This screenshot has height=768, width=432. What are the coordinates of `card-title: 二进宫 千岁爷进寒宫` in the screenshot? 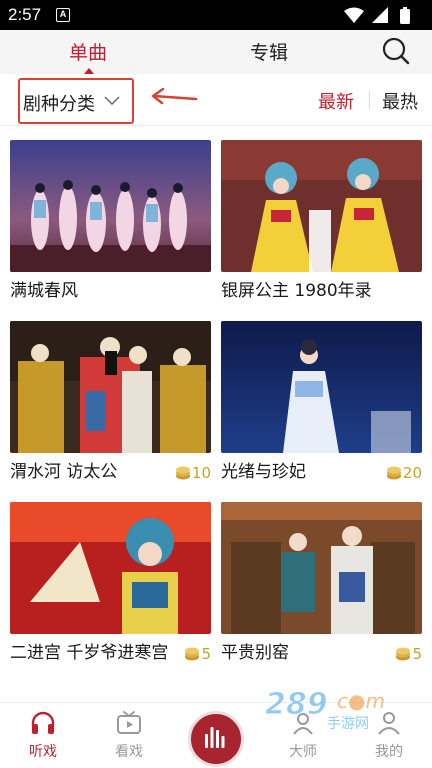 It's located at (89, 653).